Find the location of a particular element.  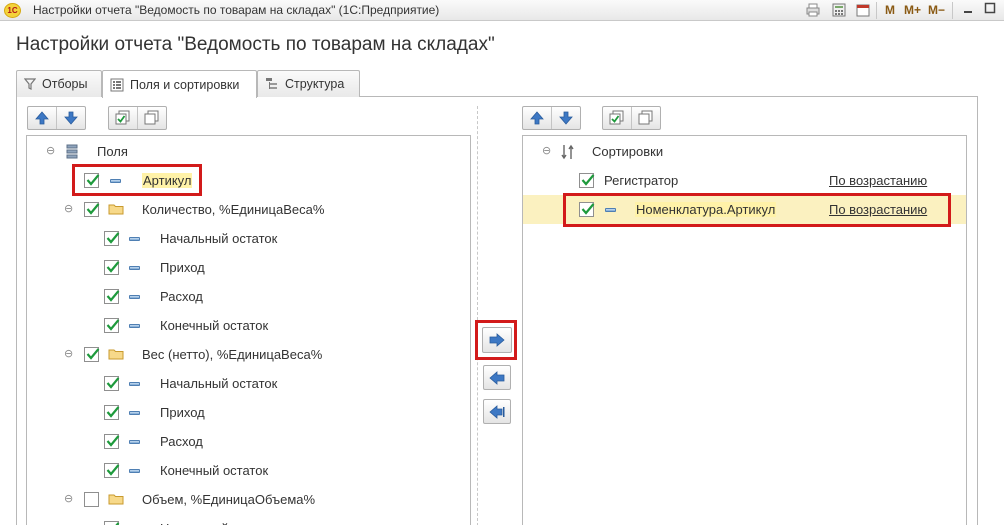

tree-group-row: ⊖ Вес (нетто), %ЕдиницаВеса% is located at coordinates (248, 354).